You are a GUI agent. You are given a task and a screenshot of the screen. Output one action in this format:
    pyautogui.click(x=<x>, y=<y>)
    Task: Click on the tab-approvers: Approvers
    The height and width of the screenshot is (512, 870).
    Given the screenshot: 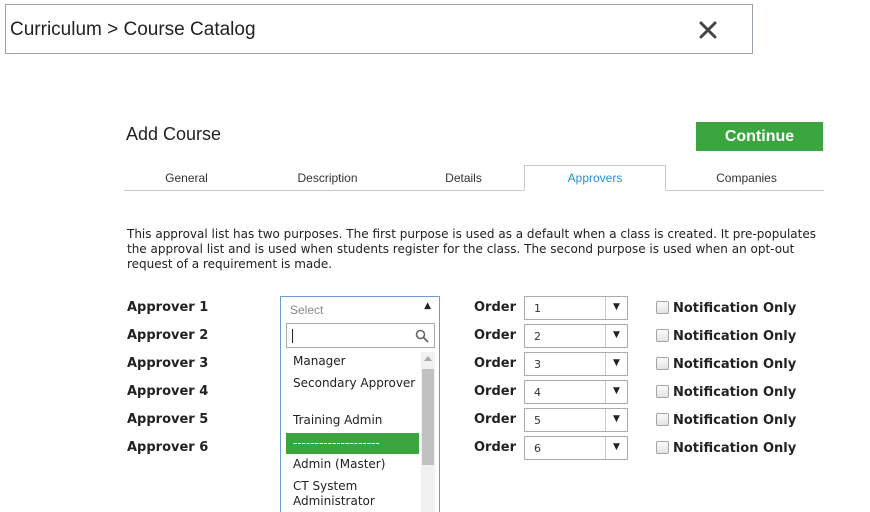 What is the action you would take?
    pyautogui.click(x=595, y=178)
    